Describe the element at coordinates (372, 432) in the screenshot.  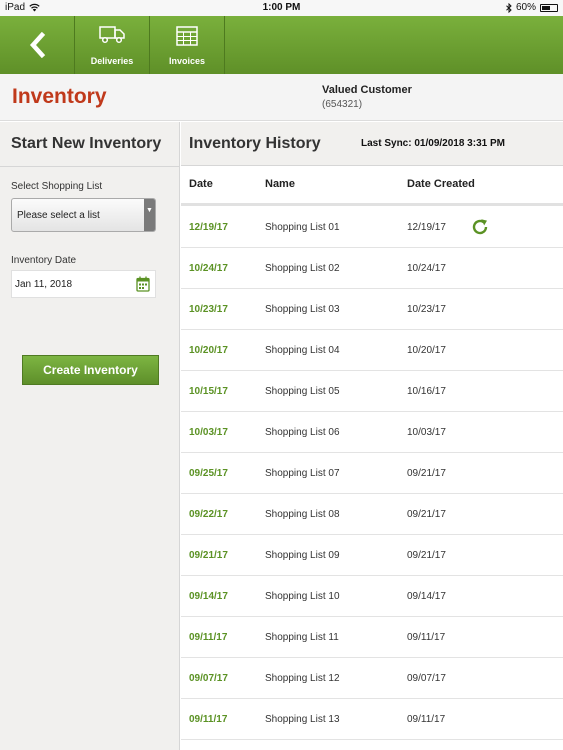
I see `table-row: 10/03/17 Shopping List 06 10/03/17` at that location.